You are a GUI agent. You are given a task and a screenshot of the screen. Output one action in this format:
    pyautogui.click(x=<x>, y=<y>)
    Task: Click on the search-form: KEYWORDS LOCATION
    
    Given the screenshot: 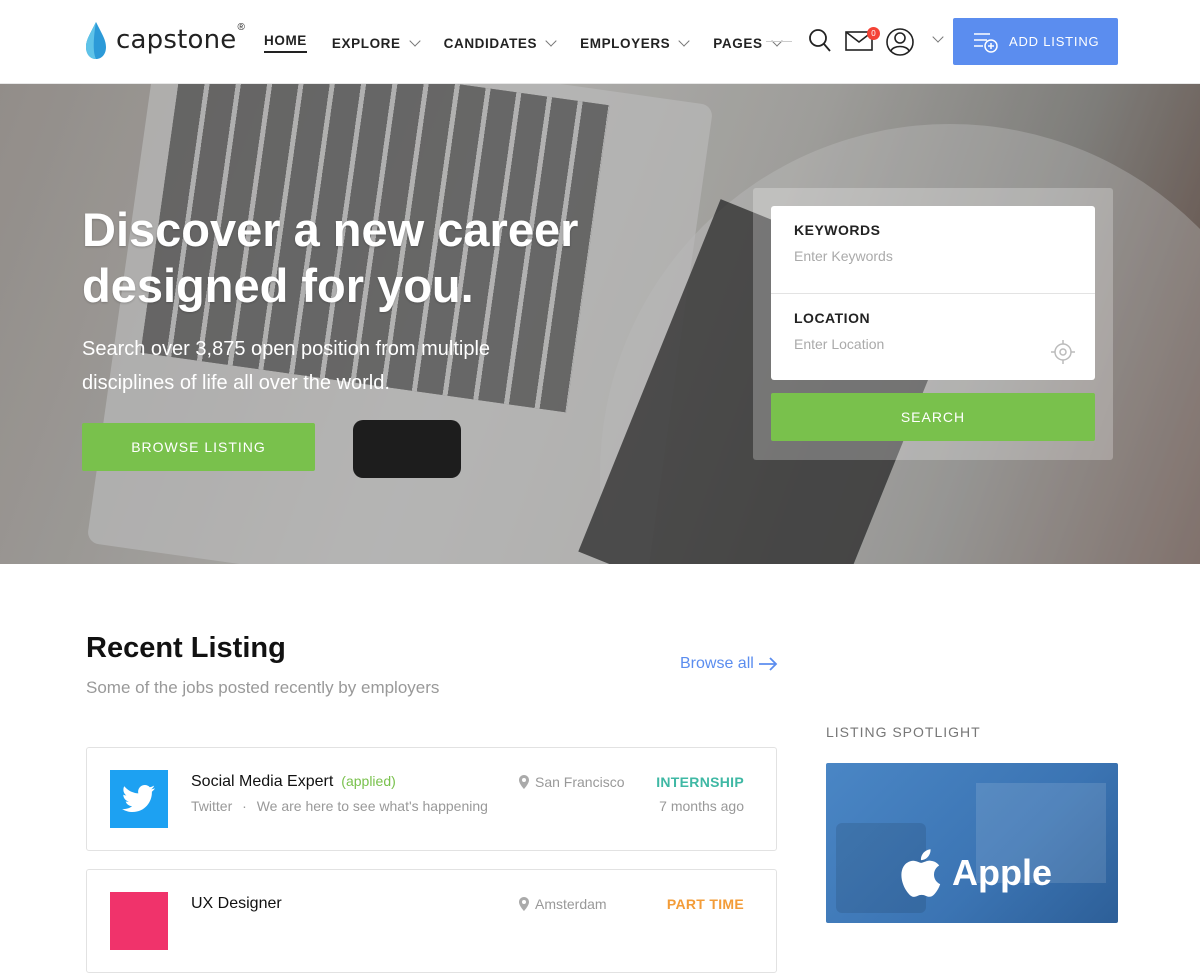 What is the action you would take?
    pyautogui.click(x=933, y=293)
    